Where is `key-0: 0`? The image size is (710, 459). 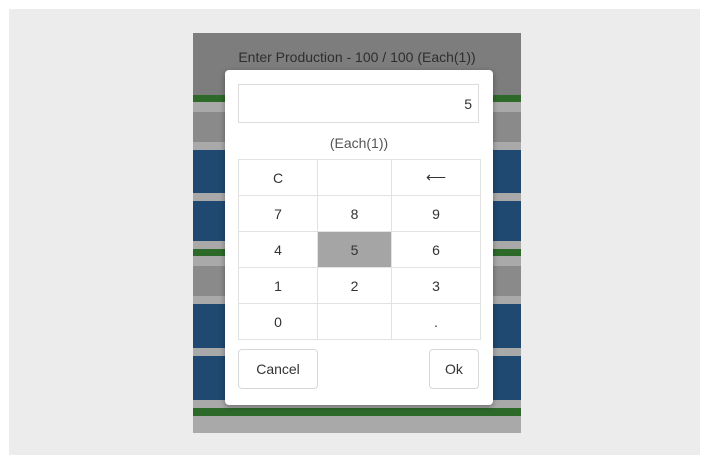
key-0: 0 is located at coordinates (278, 322).